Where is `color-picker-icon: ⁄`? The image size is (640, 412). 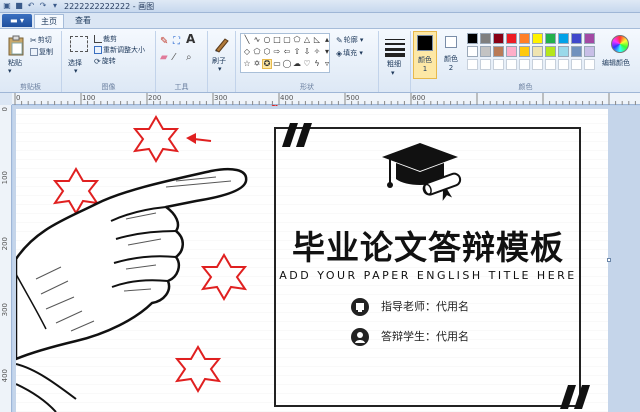
color-picker-icon: ⁄ is located at coordinates (174, 58).